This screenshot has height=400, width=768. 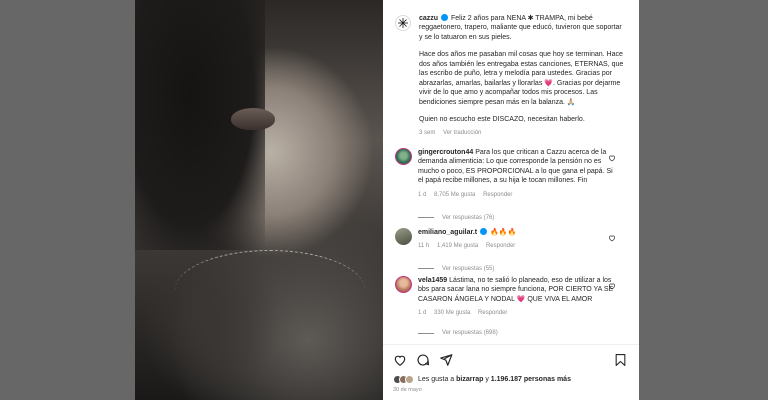 What do you see at coordinates (518, 195) in the screenshot?
I see `comment-meta: 1 d 8,705 Me gusta Responder` at bounding box center [518, 195].